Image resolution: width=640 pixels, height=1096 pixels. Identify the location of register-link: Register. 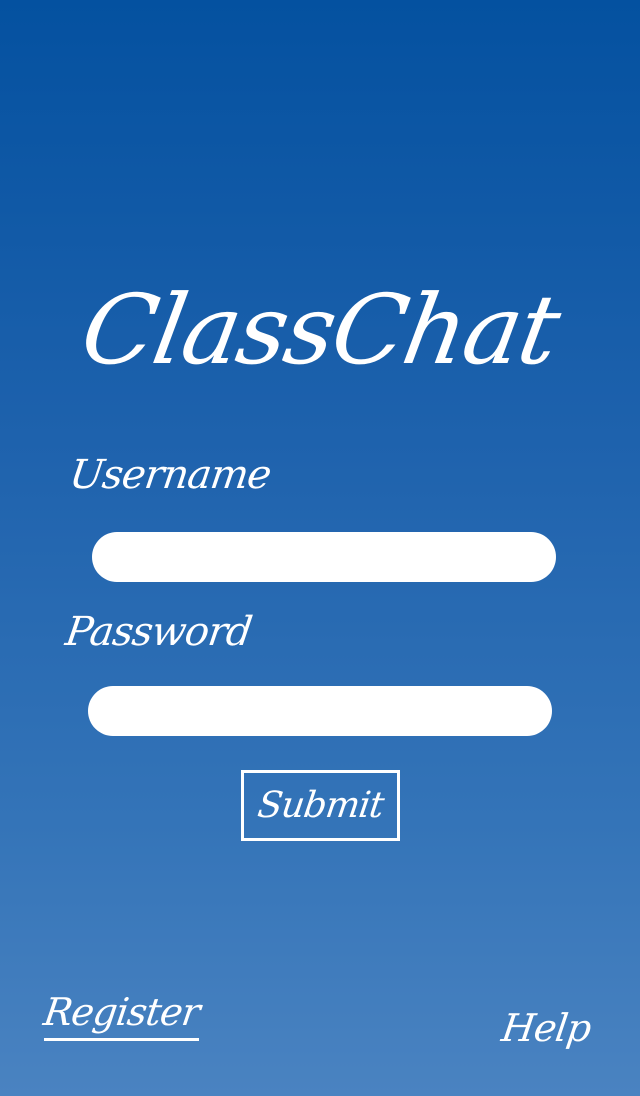
(122, 1015).